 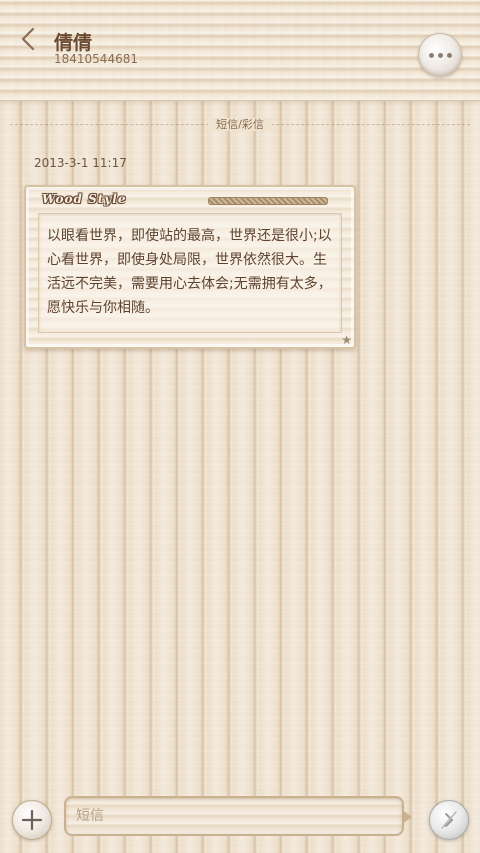 I want to click on send-button, so click(x=449, y=820).